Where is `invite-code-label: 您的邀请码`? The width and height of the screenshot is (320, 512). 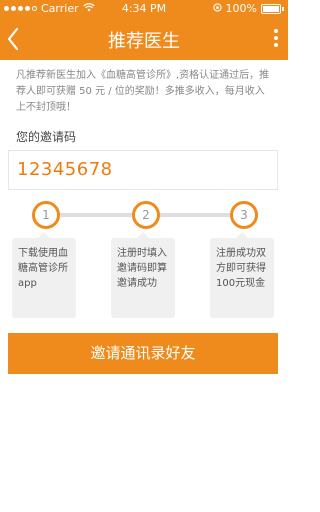
invite-code-label: 您的邀请码 is located at coordinates (46, 137).